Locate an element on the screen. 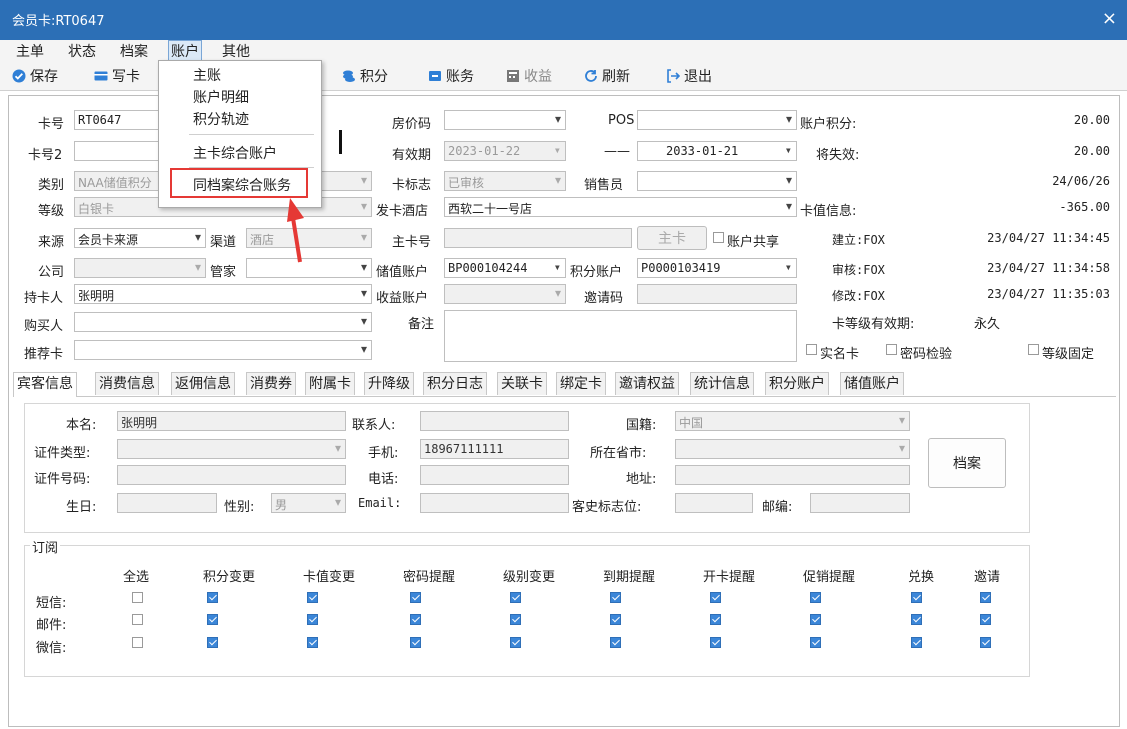  id-no-field is located at coordinates (231, 475).